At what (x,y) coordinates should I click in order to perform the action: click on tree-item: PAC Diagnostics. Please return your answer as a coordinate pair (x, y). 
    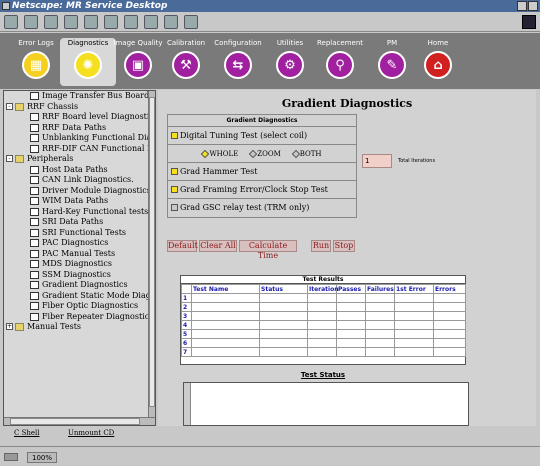
    Looking at the image, I should click on (77, 243).